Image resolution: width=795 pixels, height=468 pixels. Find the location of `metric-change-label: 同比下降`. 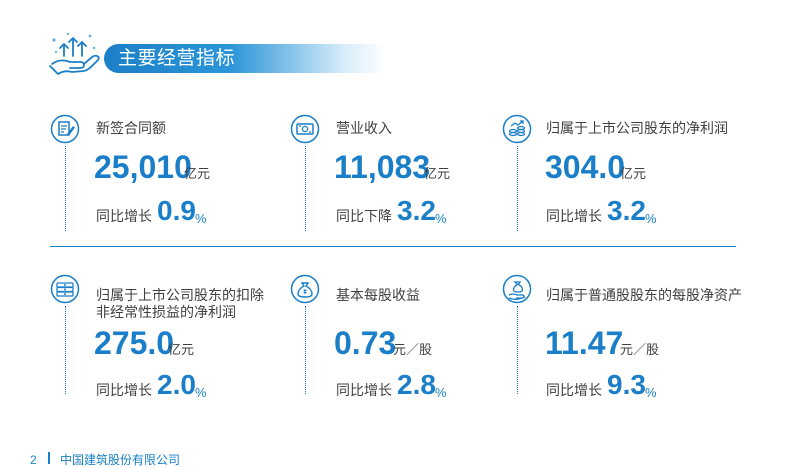

metric-change-label: 同比下降 is located at coordinates (364, 216).